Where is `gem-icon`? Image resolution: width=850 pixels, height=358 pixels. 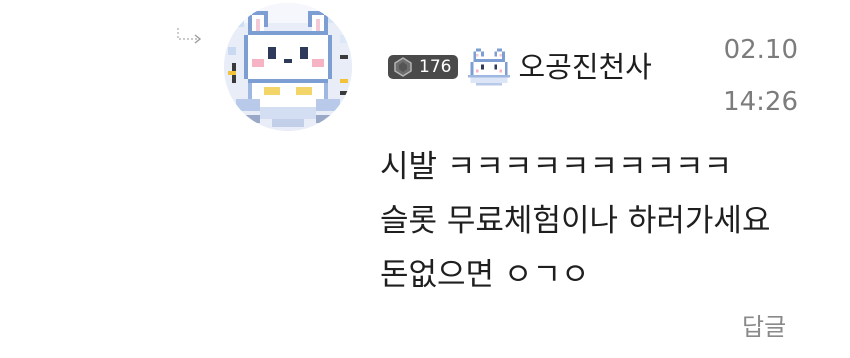
gem-icon is located at coordinates (403, 67).